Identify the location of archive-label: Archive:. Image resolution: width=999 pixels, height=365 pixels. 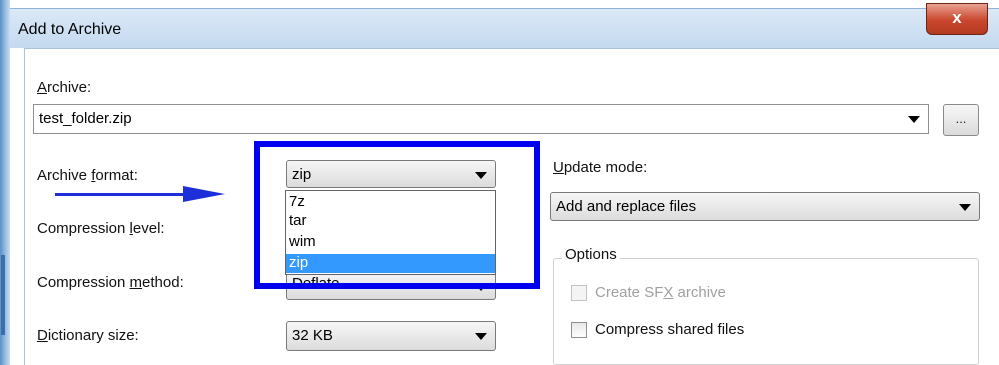
(64, 87).